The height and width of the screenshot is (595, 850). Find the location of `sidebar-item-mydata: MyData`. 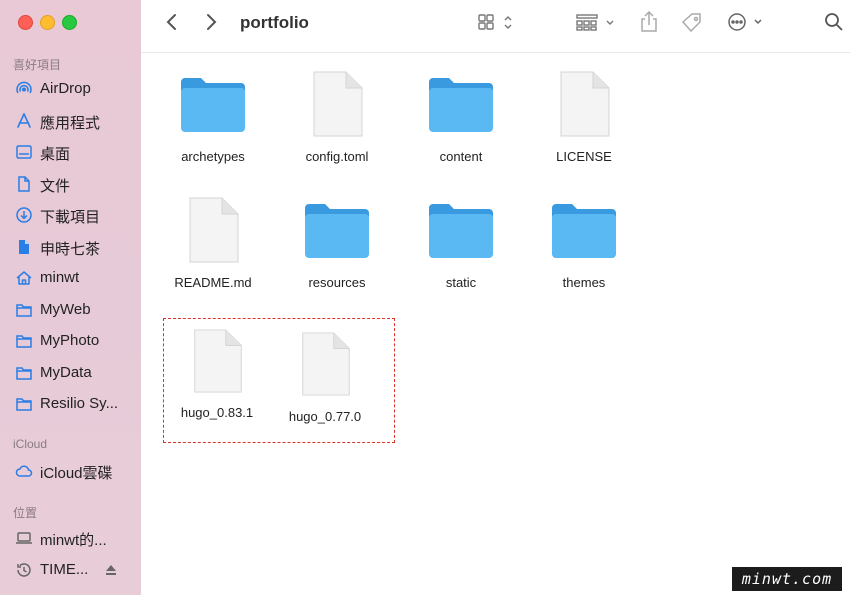

sidebar-item-mydata: MyData is located at coordinates (70, 373).